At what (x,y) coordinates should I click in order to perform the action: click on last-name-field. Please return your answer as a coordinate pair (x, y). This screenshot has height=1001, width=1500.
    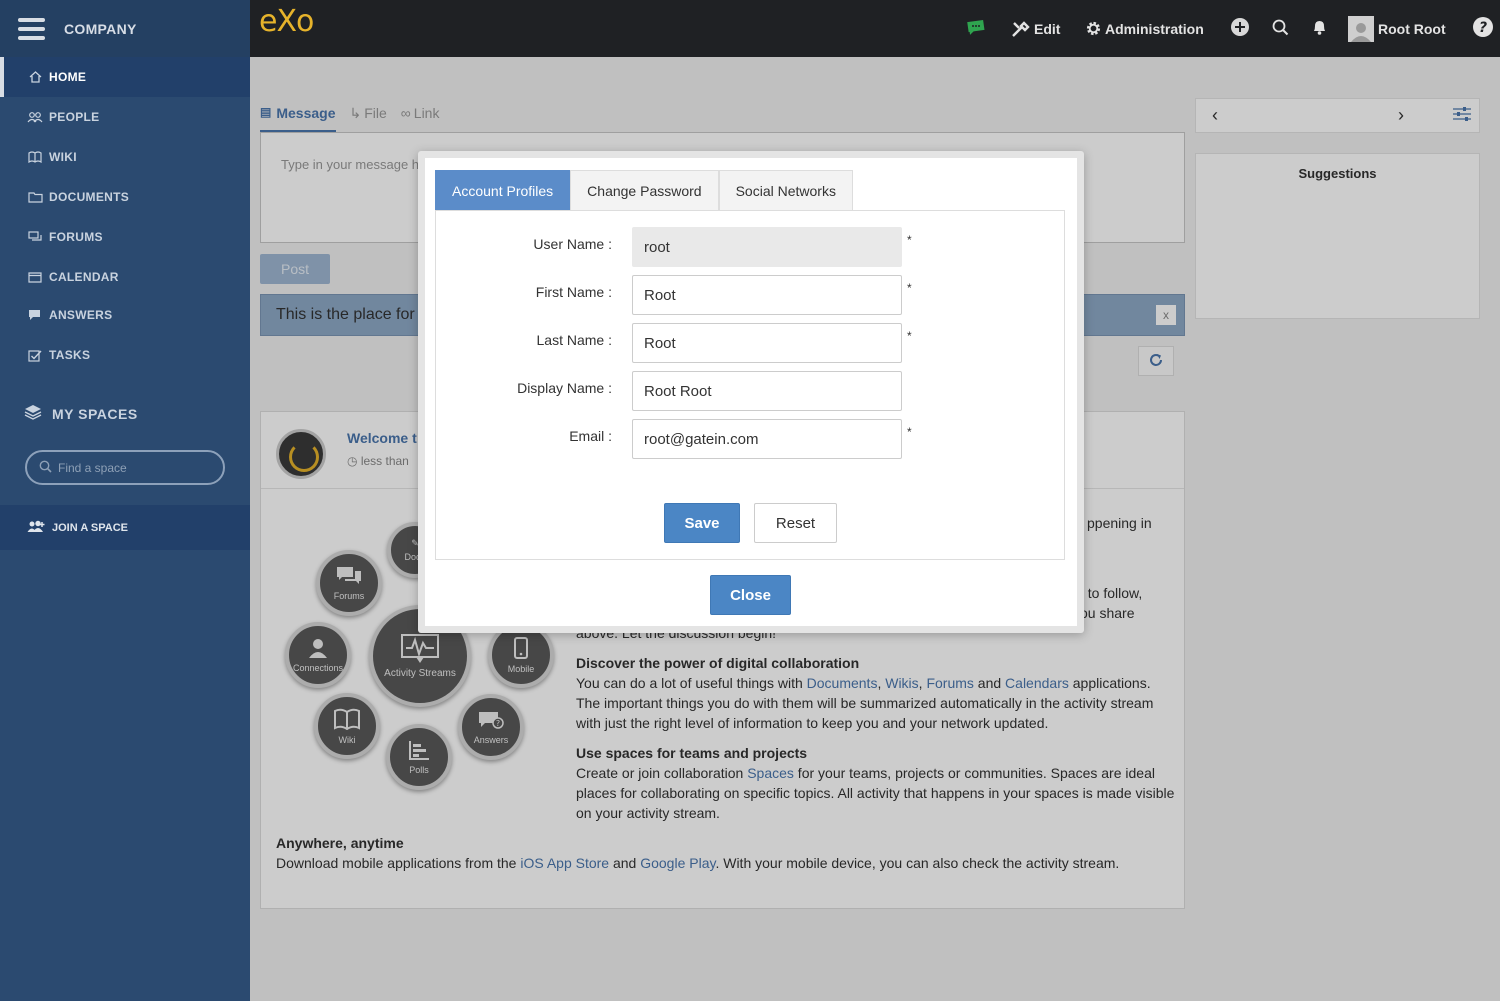
    Looking at the image, I should click on (767, 343).